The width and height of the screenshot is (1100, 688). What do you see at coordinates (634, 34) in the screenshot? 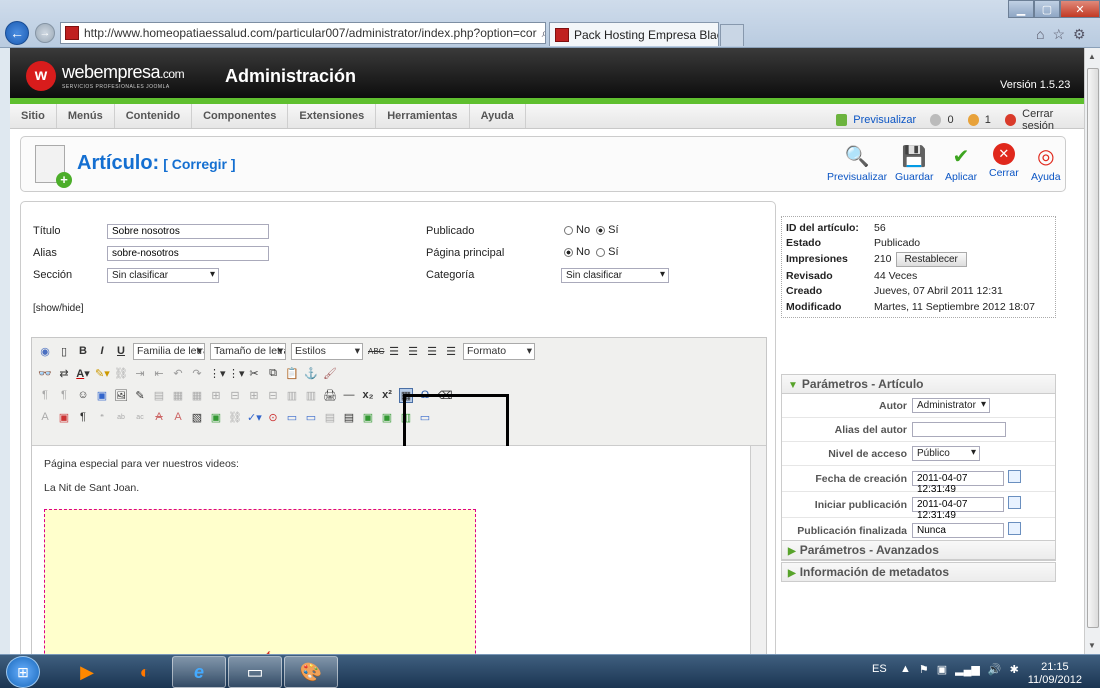
I see `browser-tab: Pack Hosting Empresa Blac... ×` at bounding box center [634, 34].